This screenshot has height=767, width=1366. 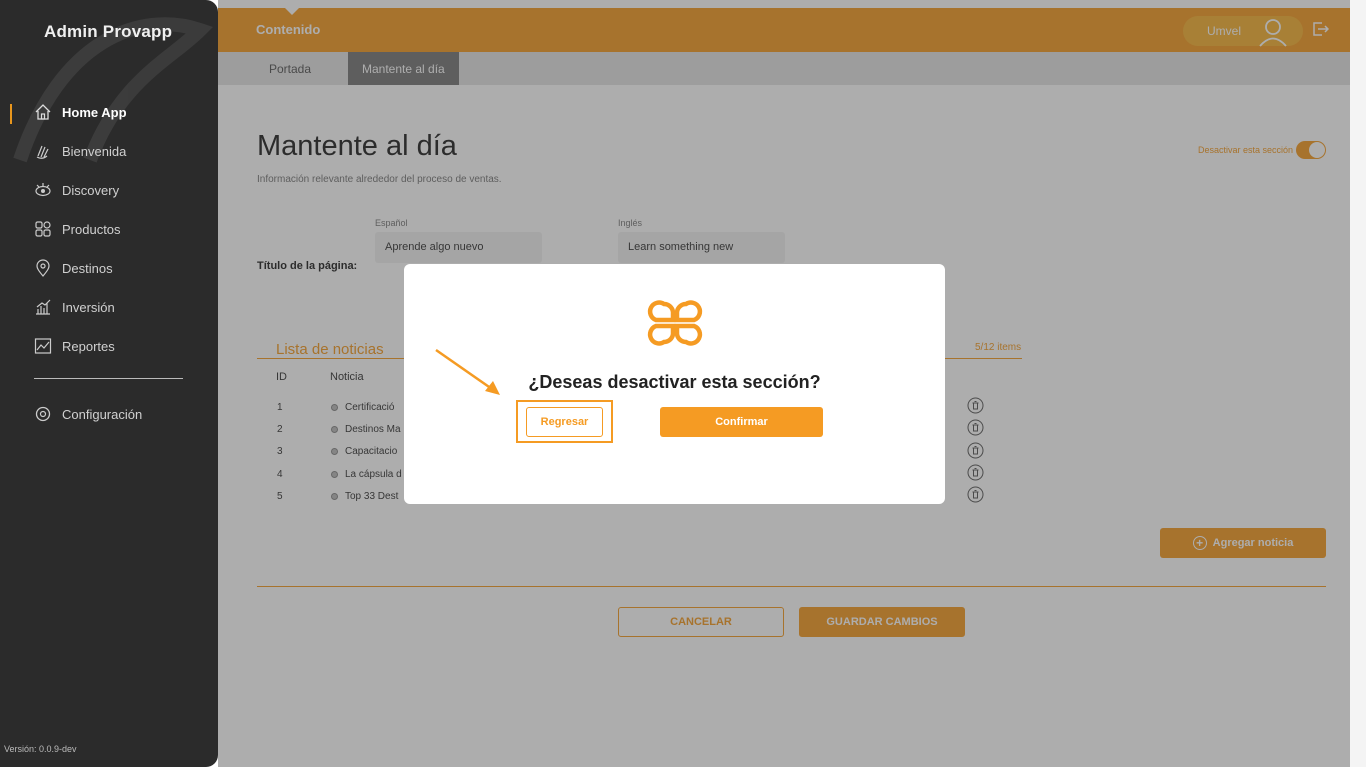 I want to click on sidebar-item-label: Destinos, so click(x=87, y=268).